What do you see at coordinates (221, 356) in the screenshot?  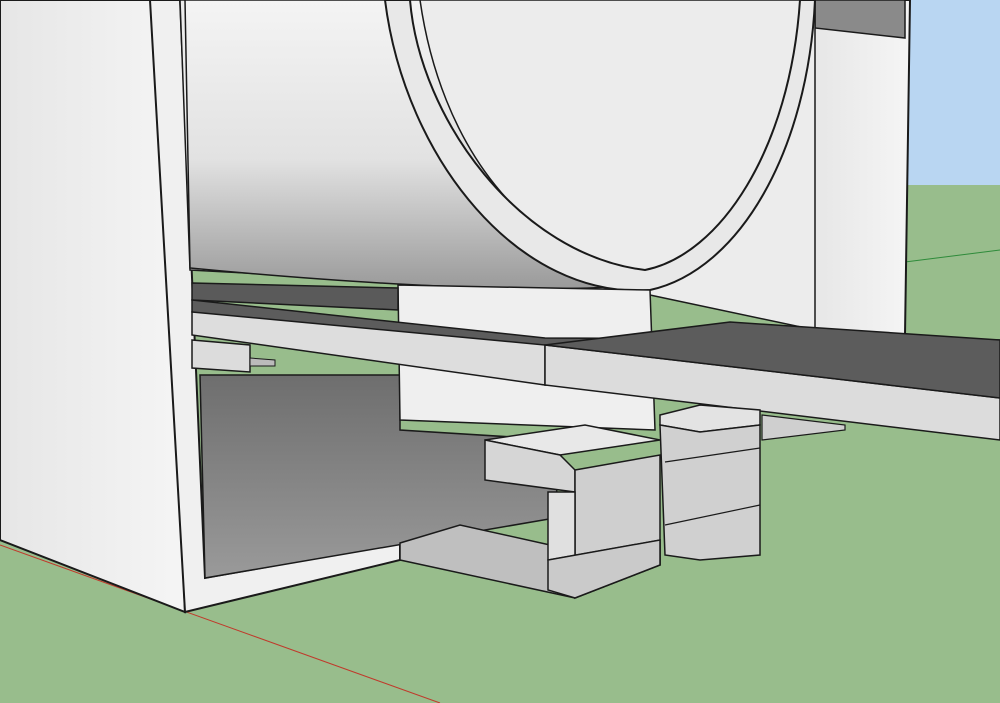 I see `rail-bracket` at bounding box center [221, 356].